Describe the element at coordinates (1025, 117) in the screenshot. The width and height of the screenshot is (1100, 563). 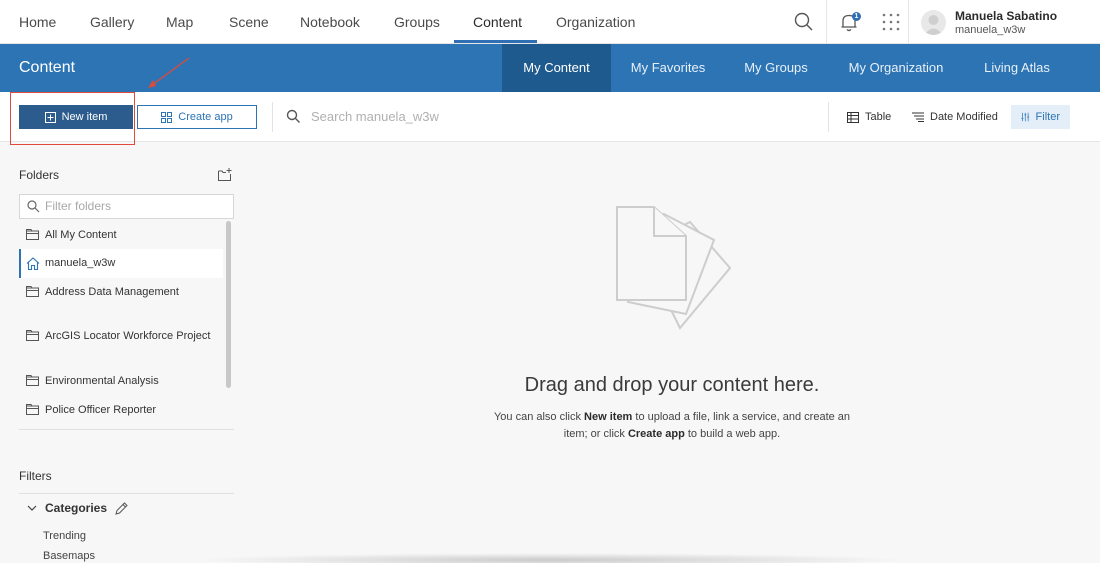
I see `sliders-icon` at that location.